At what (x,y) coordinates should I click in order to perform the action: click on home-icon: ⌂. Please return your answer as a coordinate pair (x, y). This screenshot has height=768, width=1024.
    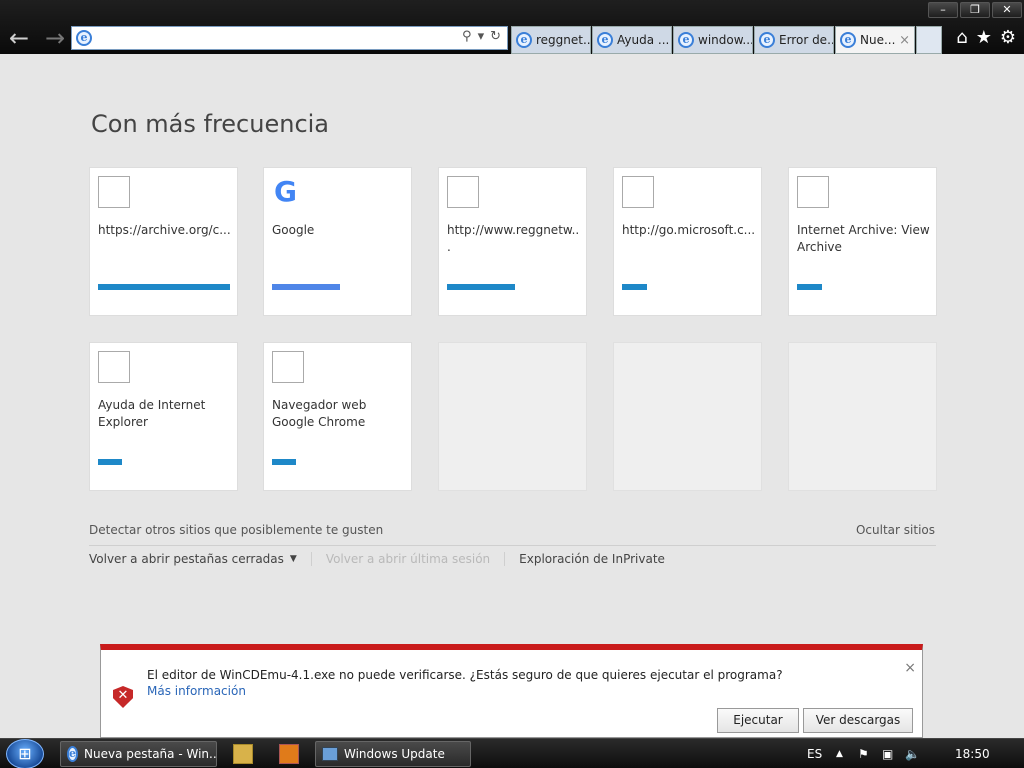
    Looking at the image, I should click on (961, 38).